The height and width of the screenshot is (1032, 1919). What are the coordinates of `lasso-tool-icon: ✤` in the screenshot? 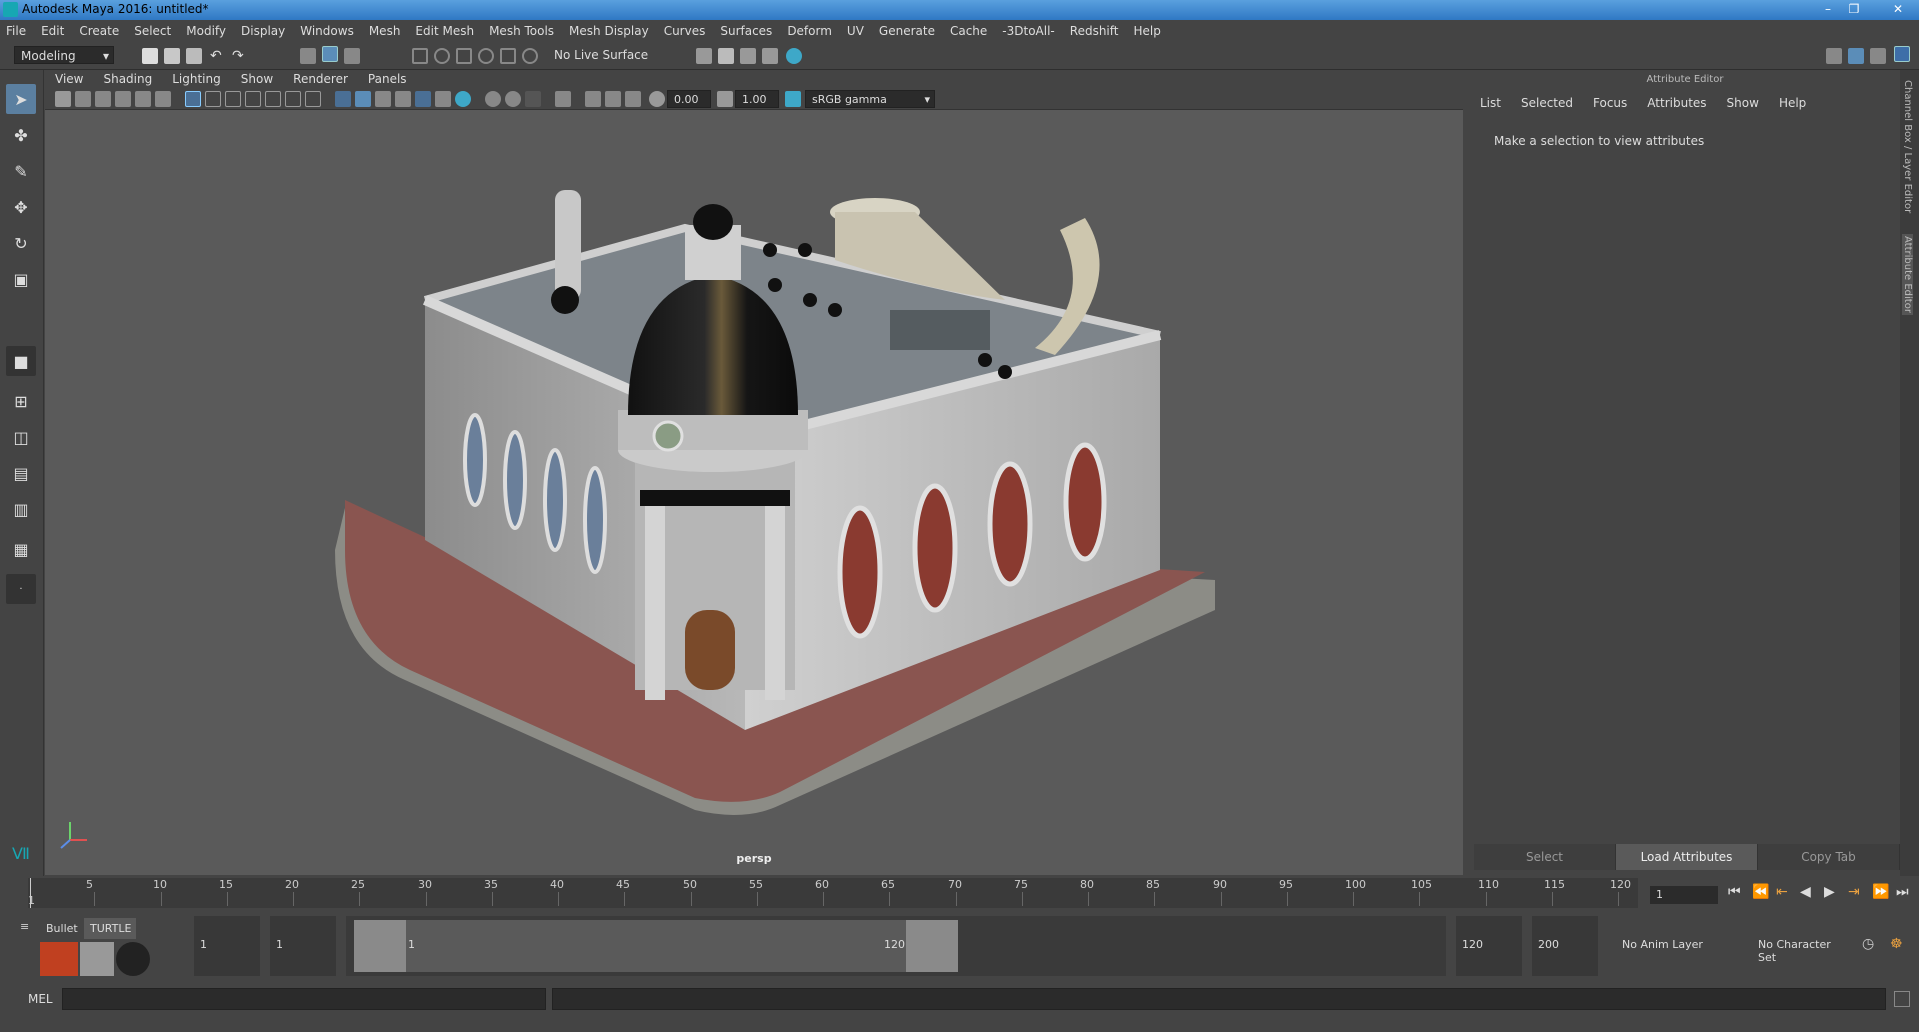 It's located at (21, 135).